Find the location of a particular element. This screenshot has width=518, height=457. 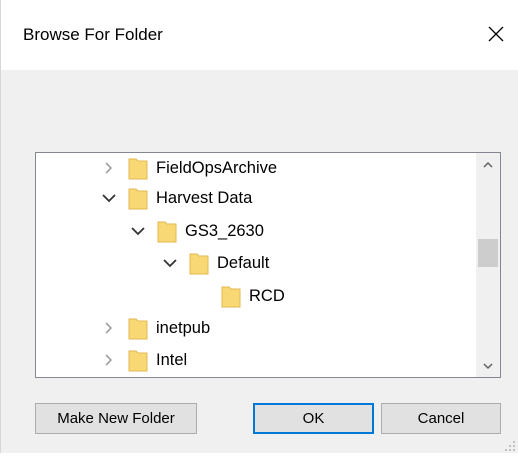

close-icon is located at coordinates (496, 34).